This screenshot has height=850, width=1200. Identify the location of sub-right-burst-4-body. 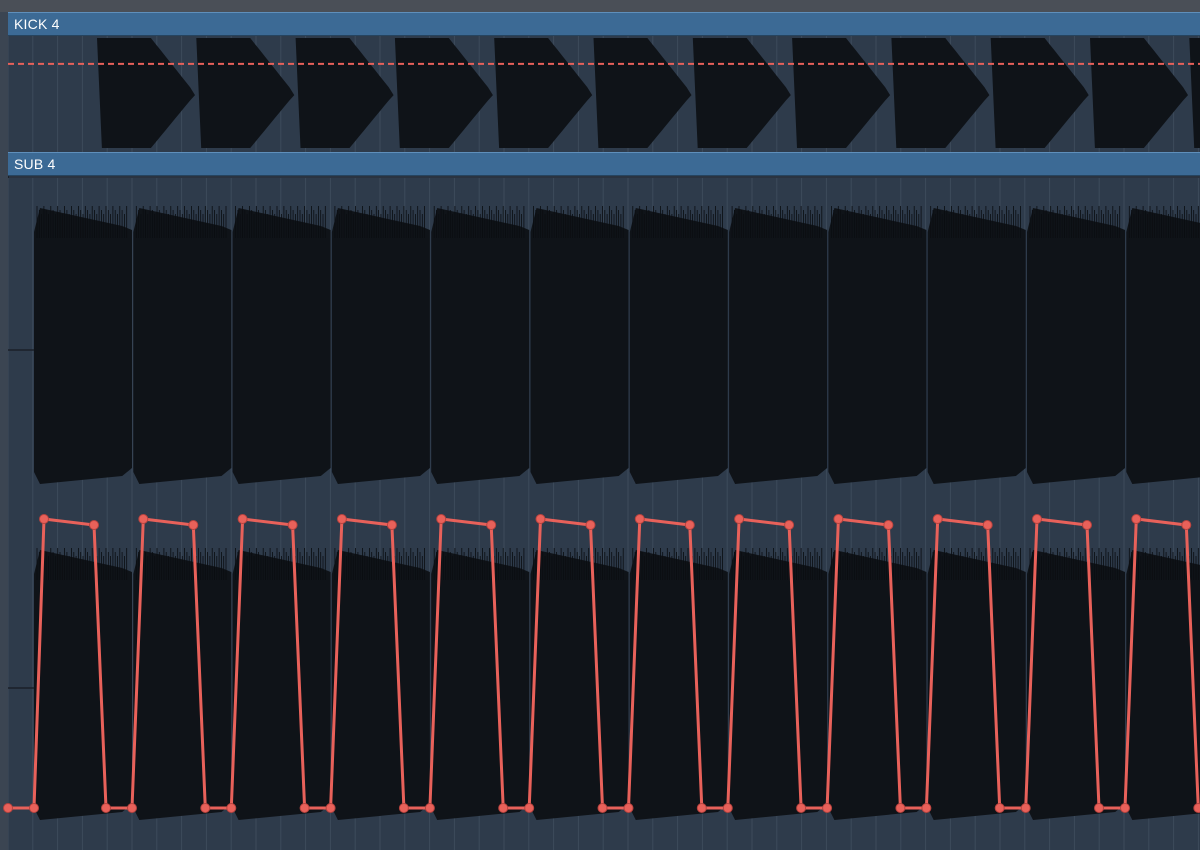
(380, 685).